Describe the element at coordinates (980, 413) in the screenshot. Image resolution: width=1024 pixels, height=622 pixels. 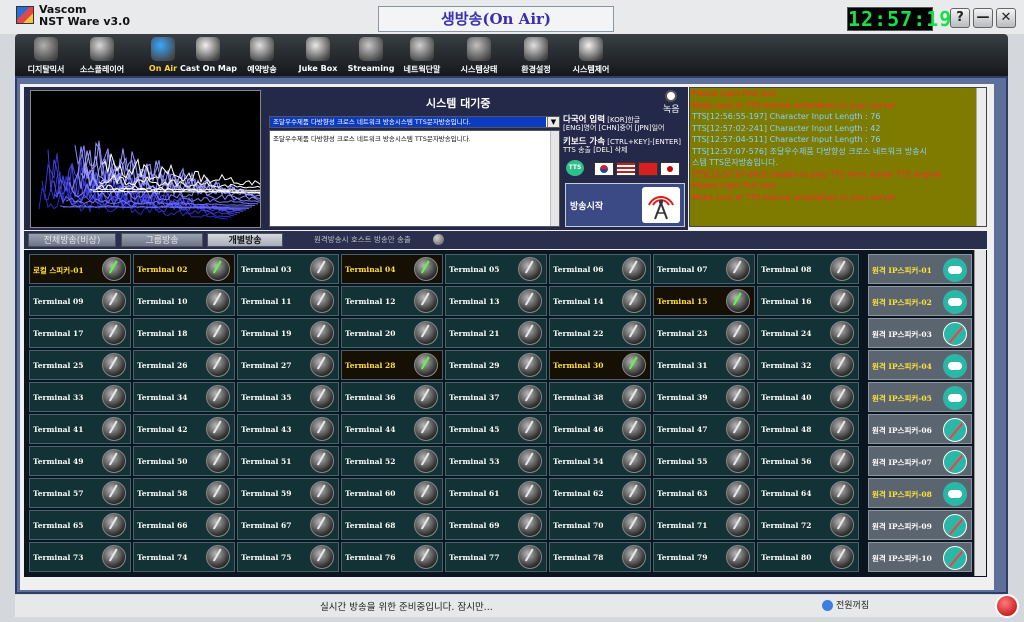
I see `terminal-scrollbar` at that location.